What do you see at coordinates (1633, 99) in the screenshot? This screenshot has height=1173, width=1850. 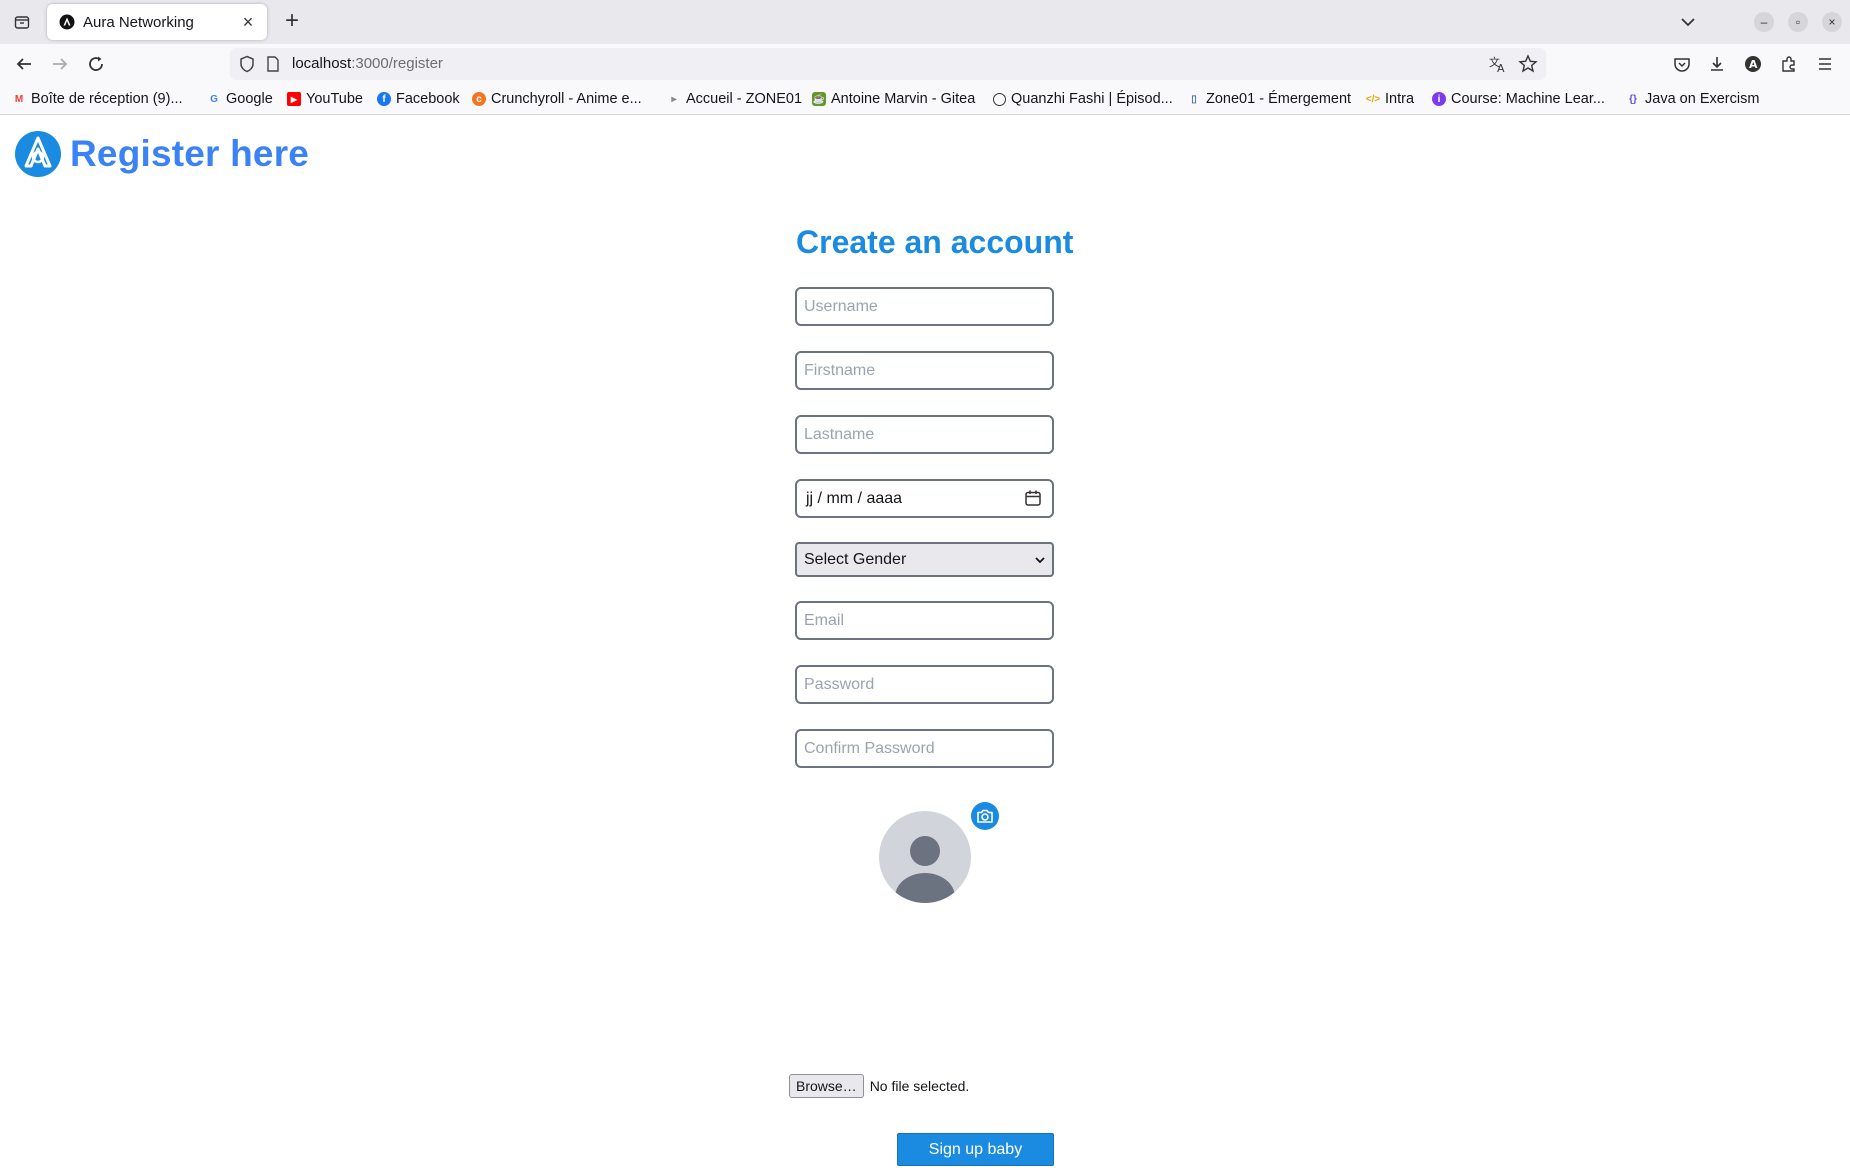 I see `exercism-icon: {}` at bounding box center [1633, 99].